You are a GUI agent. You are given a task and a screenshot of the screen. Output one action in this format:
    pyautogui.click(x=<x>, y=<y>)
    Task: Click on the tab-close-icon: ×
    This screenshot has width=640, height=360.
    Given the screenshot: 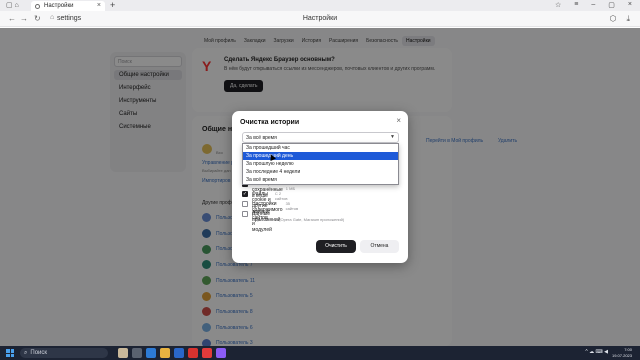 What is the action you would take?
    pyautogui.click(x=99, y=5)
    